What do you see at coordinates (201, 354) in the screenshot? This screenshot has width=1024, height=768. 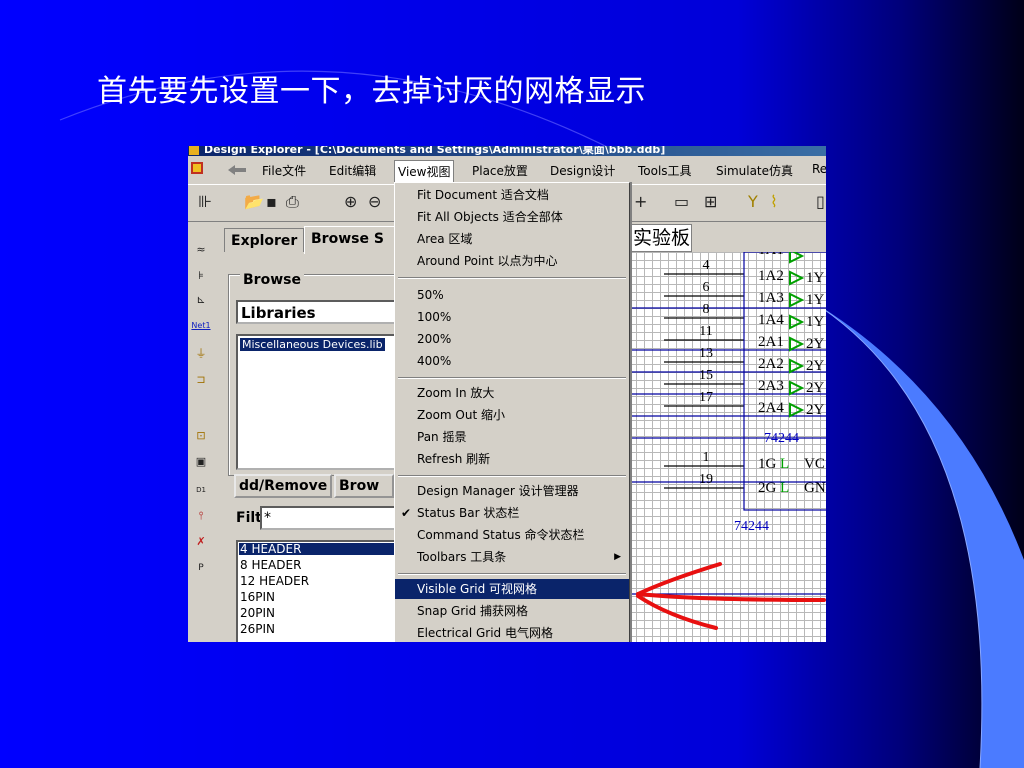 I see `ground-icon: ⏚` at bounding box center [201, 354].